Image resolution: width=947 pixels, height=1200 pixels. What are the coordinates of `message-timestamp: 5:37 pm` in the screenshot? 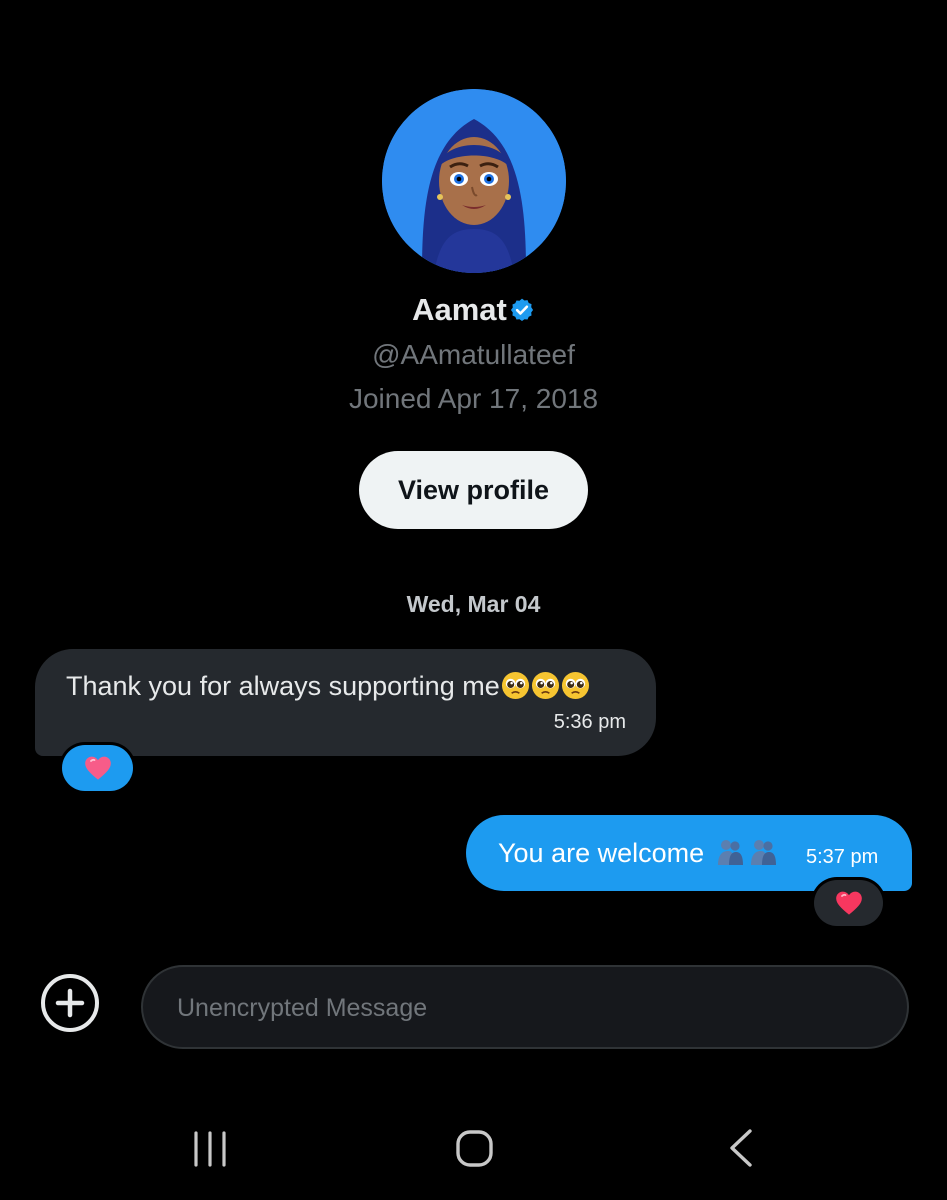 It's located at (842, 857).